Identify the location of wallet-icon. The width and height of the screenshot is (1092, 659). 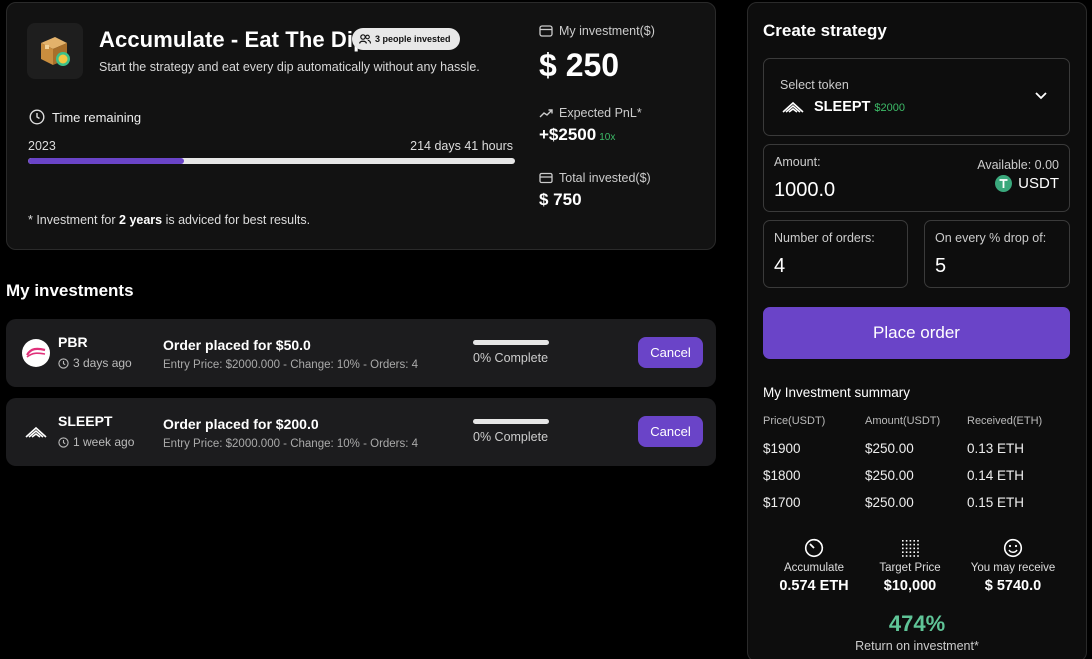
(546, 31).